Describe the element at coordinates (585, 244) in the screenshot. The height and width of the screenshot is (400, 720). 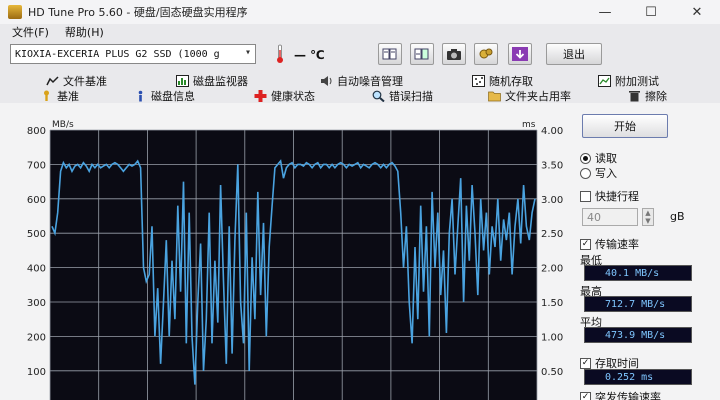
I see `transfer-rate-checkbox: ✓` at that location.